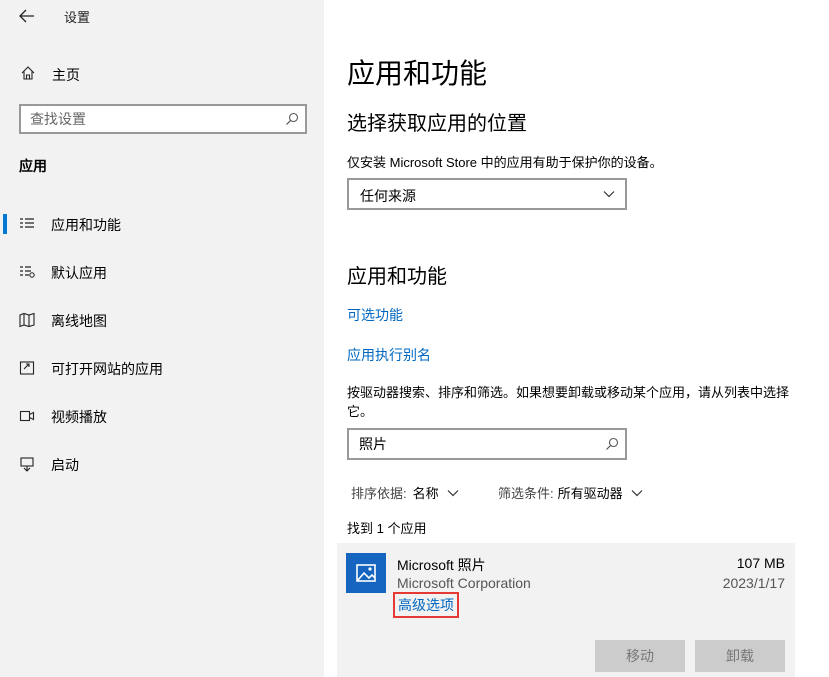 Image resolution: width=829 pixels, height=677 pixels. I want to click on sidebar-item-video-playback: 视频播放, so click(162, 416).